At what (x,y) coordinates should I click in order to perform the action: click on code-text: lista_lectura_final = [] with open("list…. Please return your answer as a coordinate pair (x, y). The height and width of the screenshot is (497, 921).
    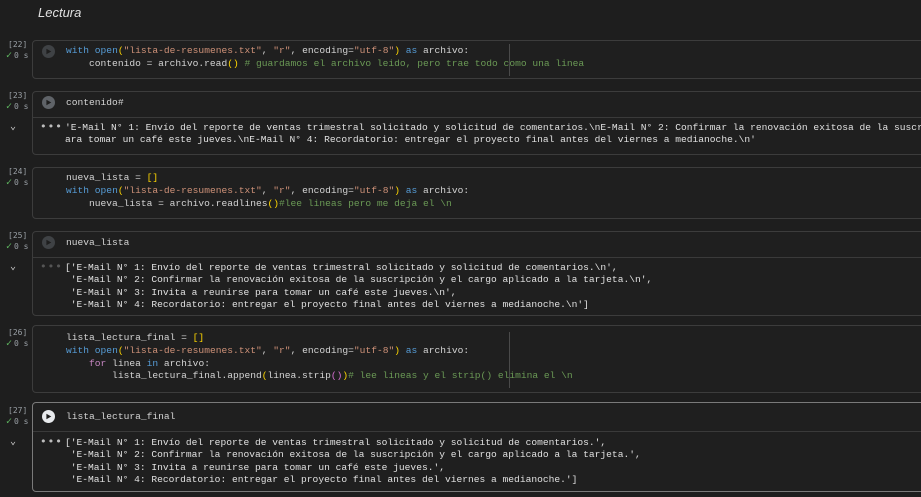
    Looking at the image, I should click on (319, 357).